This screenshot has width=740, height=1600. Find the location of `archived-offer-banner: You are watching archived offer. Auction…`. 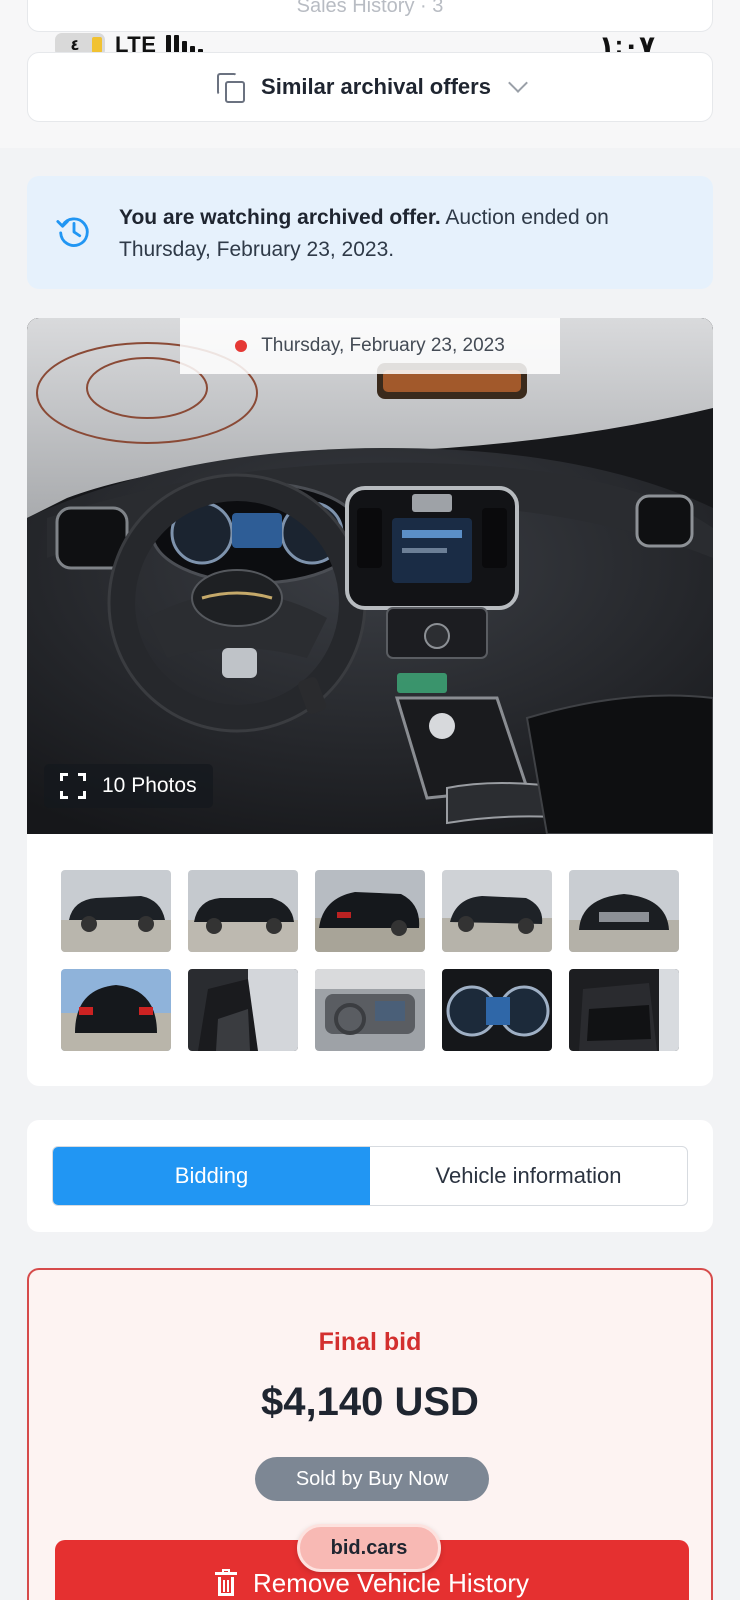

archived-offer-banner: You are watching archived offer. Auction… is located at coordinates (370, 232).